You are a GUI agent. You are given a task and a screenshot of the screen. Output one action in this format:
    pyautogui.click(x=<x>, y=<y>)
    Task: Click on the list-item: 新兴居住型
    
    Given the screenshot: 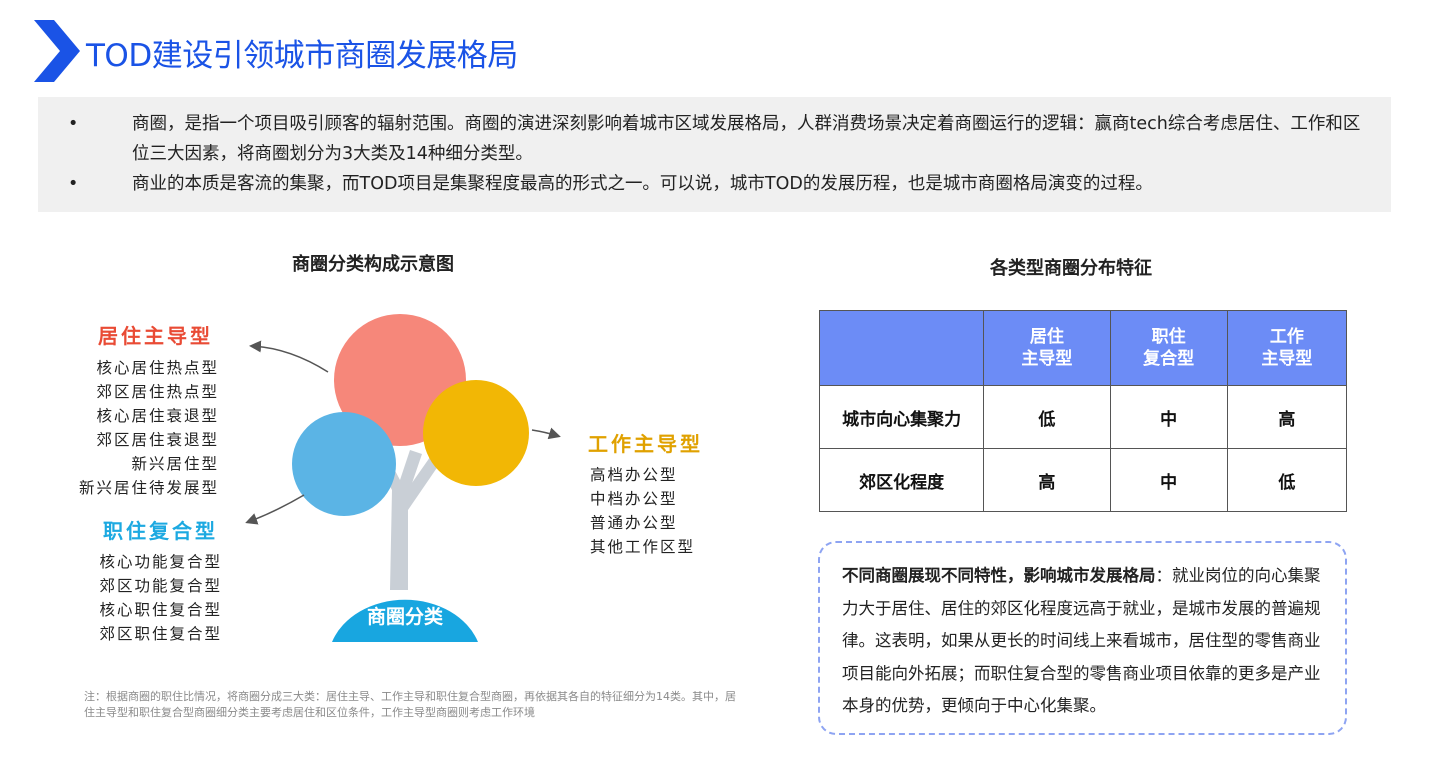 What is the action you would take?
    pyautogui.click(x=175, y=464)
    